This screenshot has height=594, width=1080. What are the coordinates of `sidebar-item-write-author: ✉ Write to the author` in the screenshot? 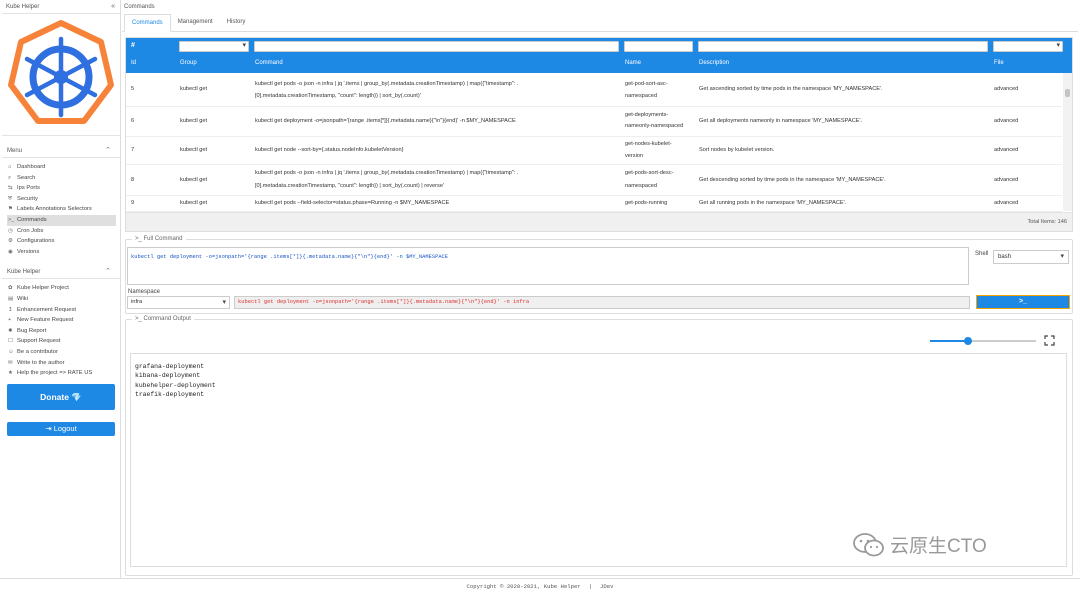 It's located at (63, 363).